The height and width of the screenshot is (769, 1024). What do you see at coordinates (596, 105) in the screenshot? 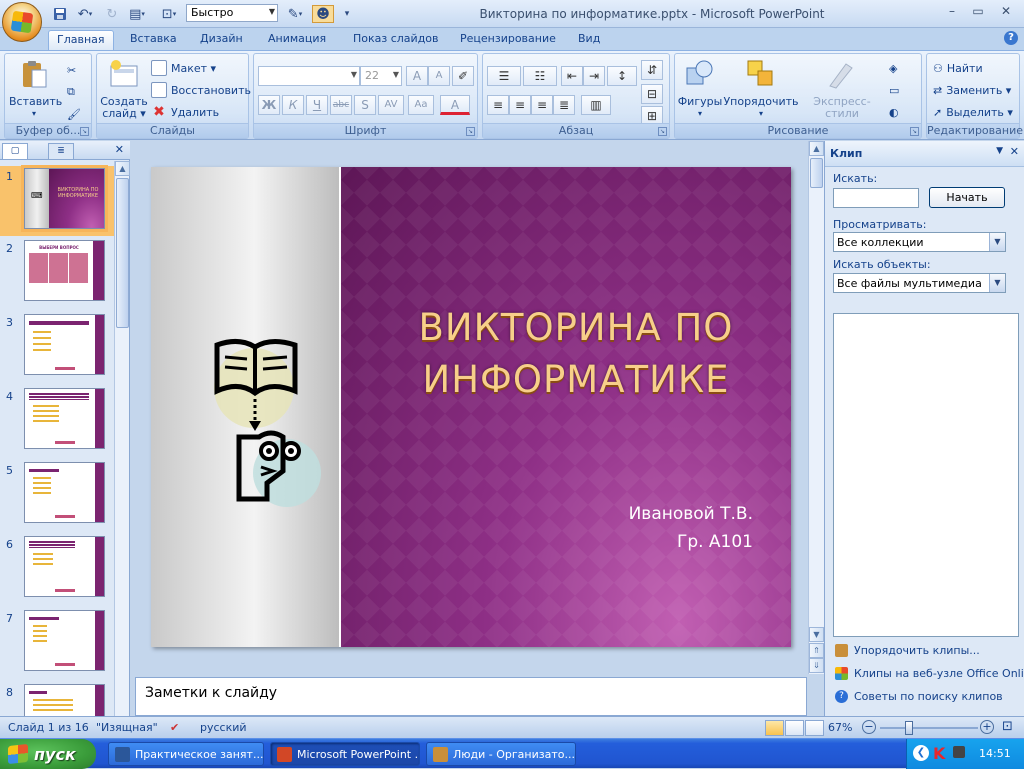
I see `columns-icon: ▥` at bounding box center [596, 105].